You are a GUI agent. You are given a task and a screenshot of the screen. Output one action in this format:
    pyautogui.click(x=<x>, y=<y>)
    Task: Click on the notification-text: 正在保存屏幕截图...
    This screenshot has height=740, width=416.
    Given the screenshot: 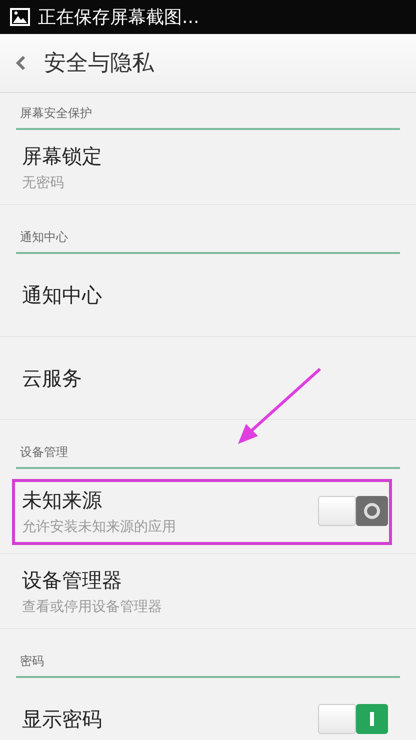 What is the action you would take?
    pyautogui.click(x=119, y=17)
    